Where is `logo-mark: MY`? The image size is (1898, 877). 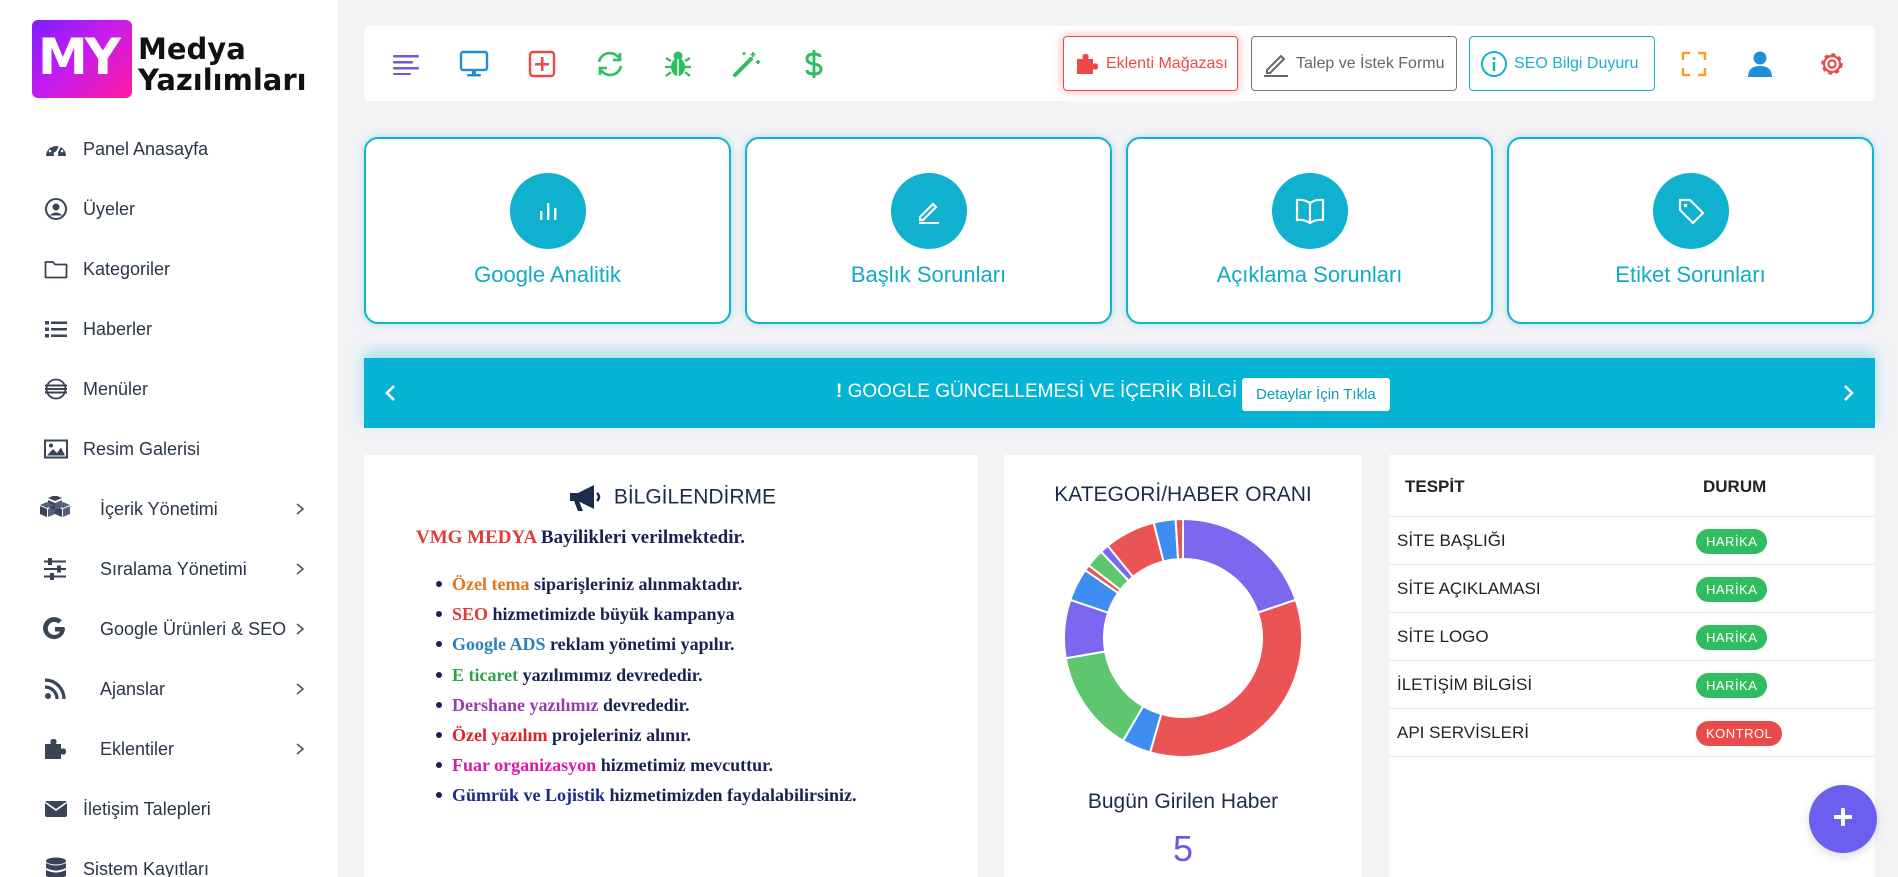
logo-mark: MY is located at coordinates (82, 59).